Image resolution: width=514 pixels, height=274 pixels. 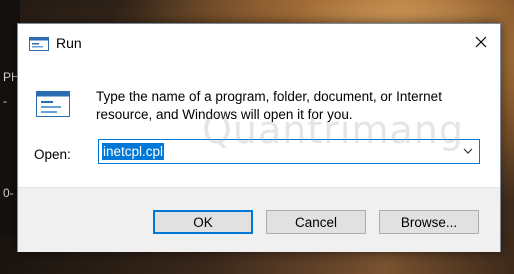 I want to click on close-button, so click(x=481, y=44).